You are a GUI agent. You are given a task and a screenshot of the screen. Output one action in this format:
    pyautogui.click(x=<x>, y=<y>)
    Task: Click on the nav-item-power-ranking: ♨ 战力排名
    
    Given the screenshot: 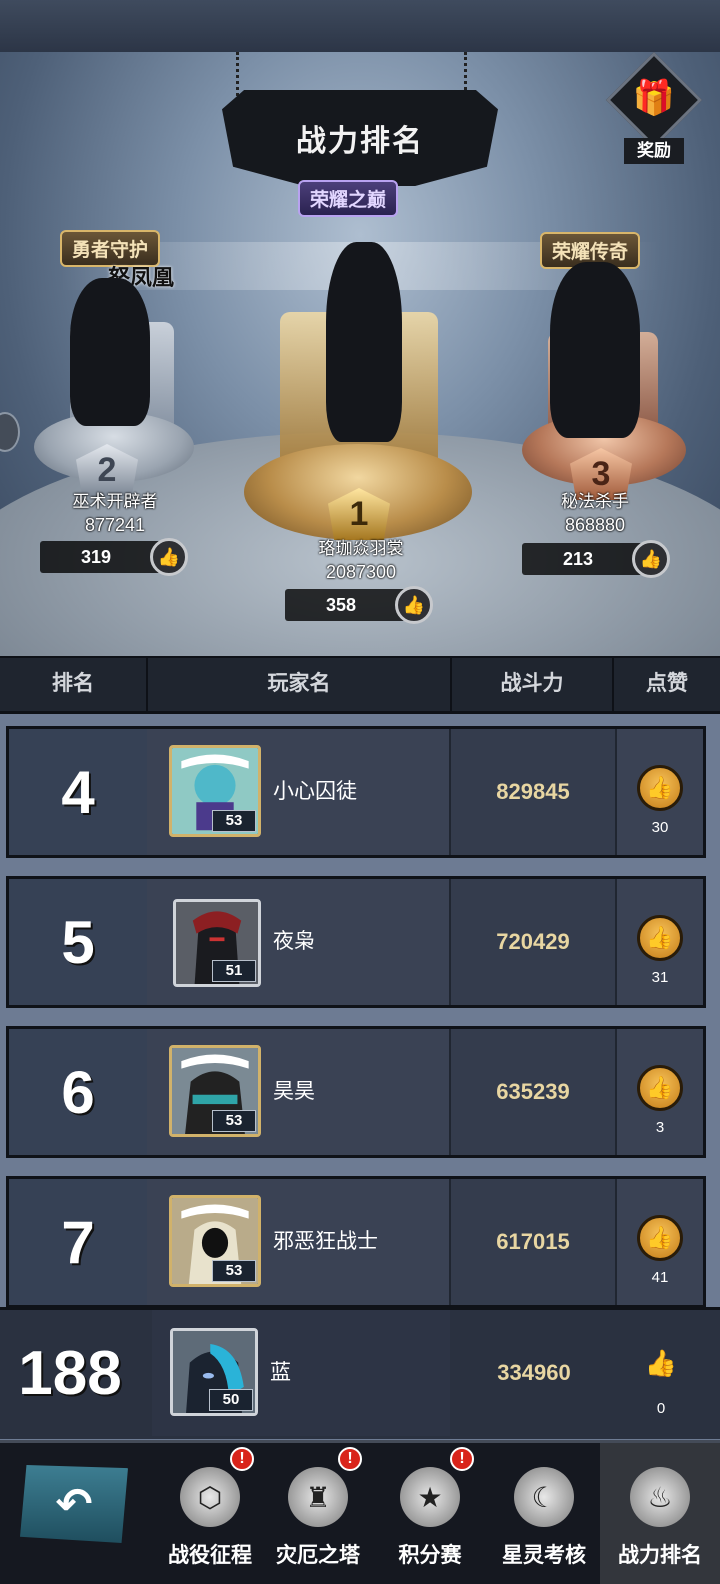 What is the action you would take?
    pyautogui.click(x=660, y=1513)
    